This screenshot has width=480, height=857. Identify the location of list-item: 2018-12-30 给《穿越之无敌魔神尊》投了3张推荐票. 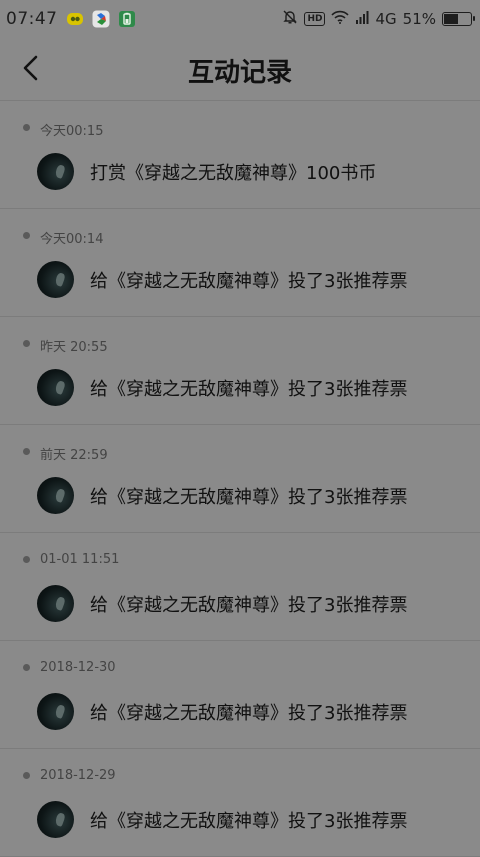
(240, 695).